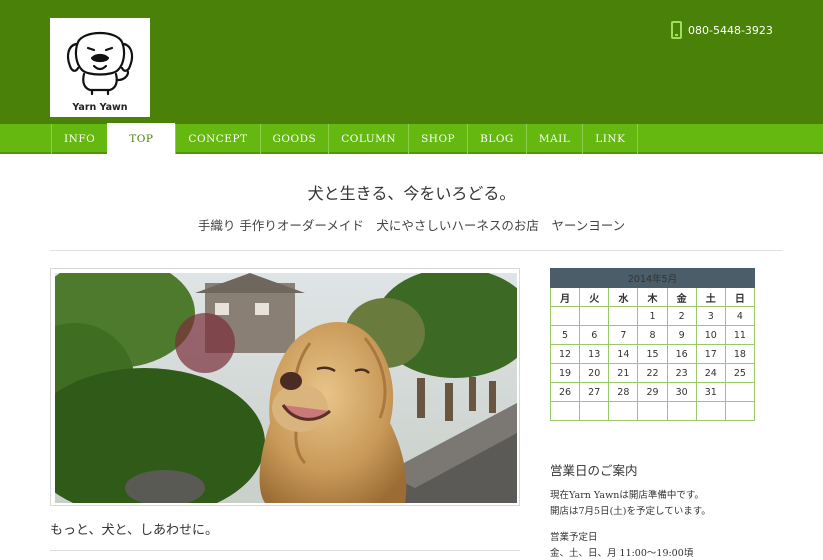 This screenshot has width=823, height=560. What do you see at coordinates (652, 278) in the screenshot?
I see `calendar-title: 2014年5月` at bounding box center [652, 278].